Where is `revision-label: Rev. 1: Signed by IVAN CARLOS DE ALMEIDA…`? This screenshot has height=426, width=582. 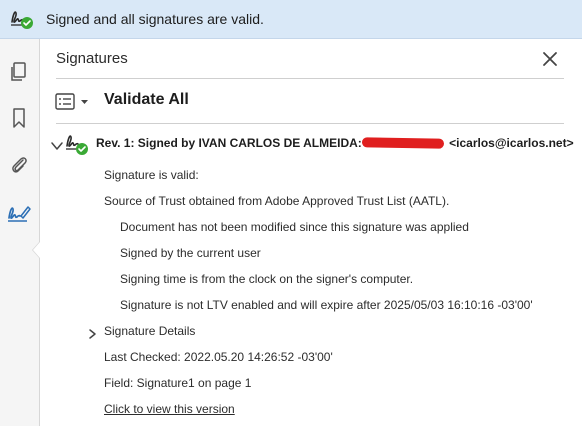
revision-label: Rev. 1: Signed by IVAN CARLOS DE ALMEIDA… is located at coordinates (335, 143).